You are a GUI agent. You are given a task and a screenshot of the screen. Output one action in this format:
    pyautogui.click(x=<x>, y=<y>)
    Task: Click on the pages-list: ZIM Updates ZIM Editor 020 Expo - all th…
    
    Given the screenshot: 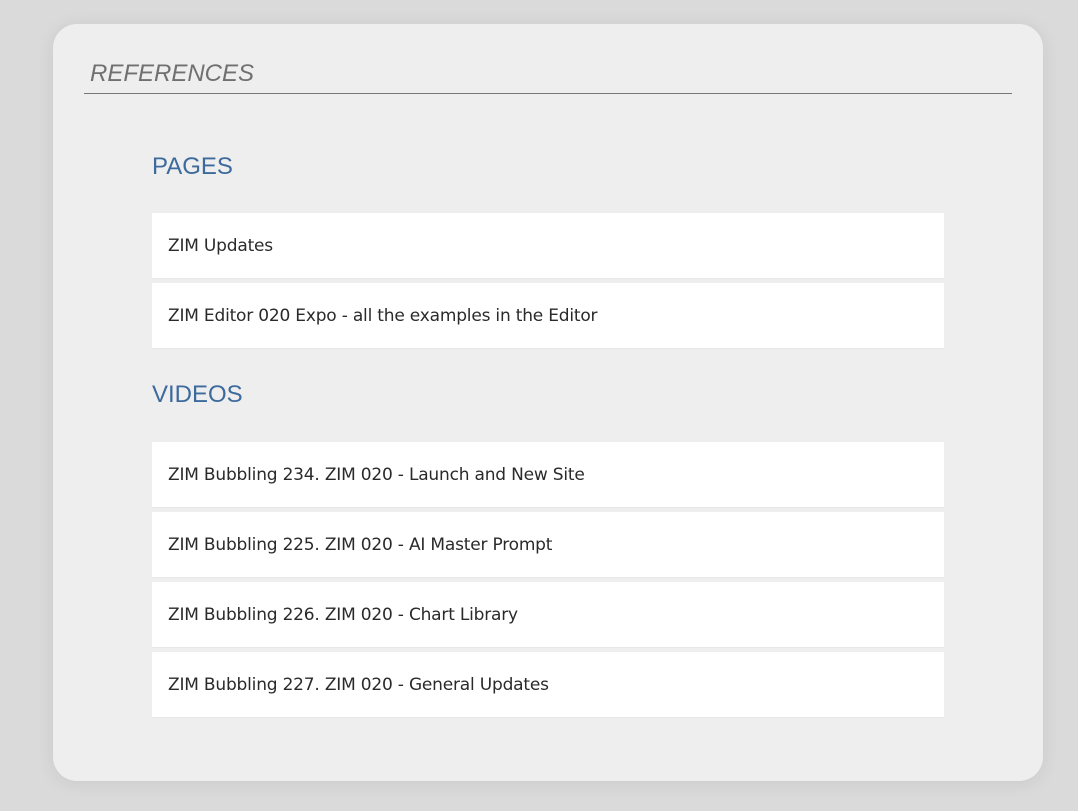 What is the action you would take?
    pyautogui.click(x=548, y=283)
    